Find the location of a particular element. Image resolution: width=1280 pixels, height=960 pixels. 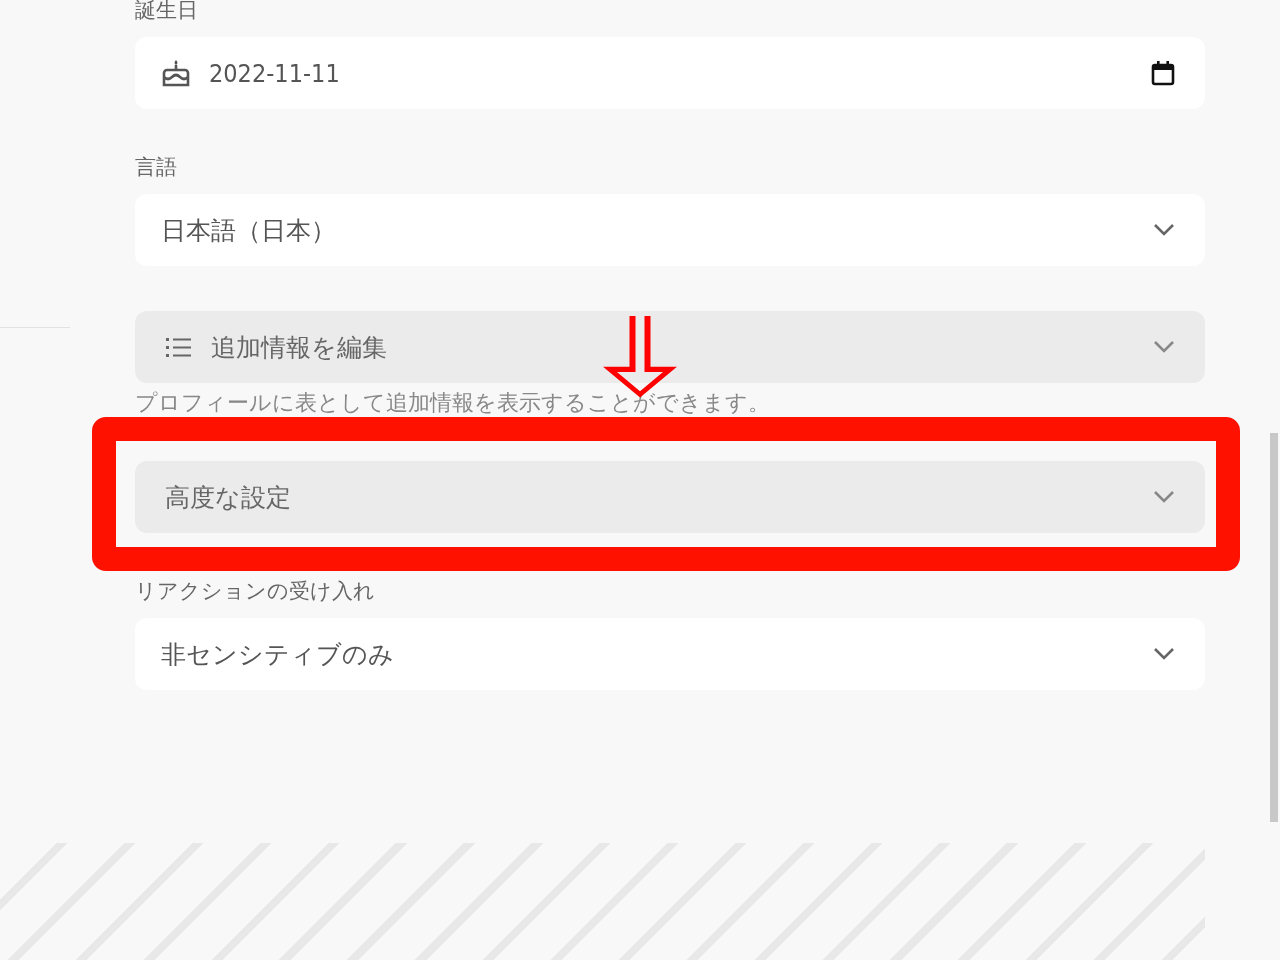

dropdown: 日本語（日本） is located at coordinates (670, 230).